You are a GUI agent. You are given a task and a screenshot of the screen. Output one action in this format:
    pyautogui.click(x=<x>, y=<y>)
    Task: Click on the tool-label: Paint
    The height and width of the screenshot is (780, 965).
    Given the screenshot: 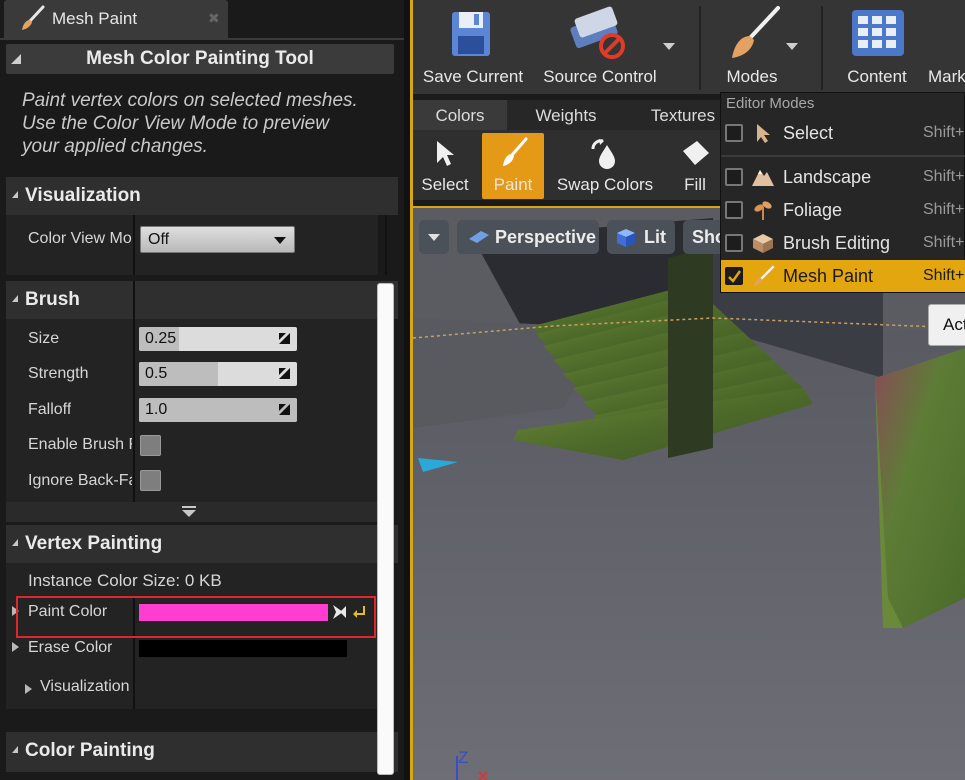 What is the action you would take?
    pyautogui.click(x=513, y=184)
    